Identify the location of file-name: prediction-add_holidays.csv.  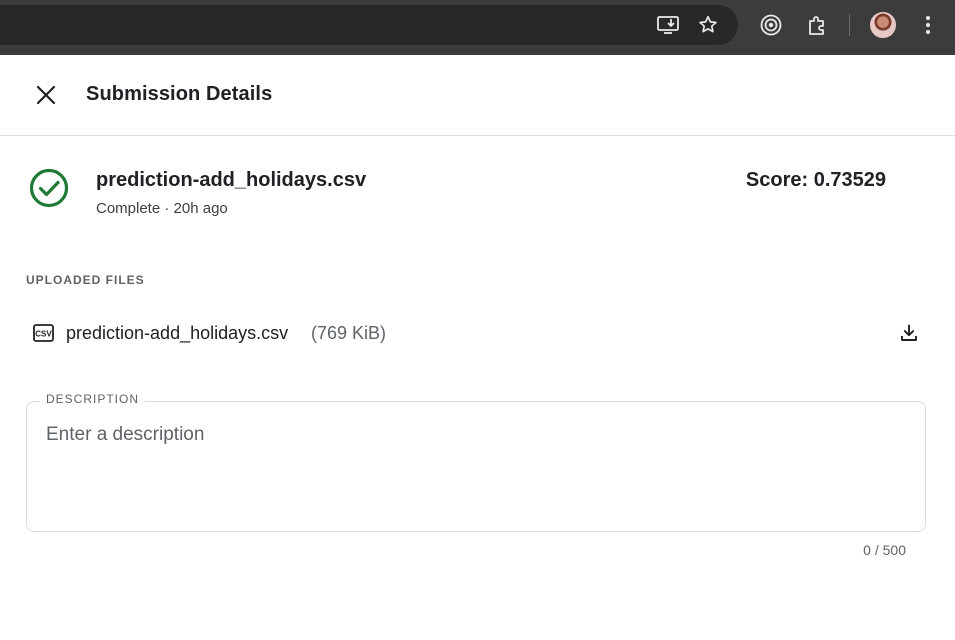
(177, 333).